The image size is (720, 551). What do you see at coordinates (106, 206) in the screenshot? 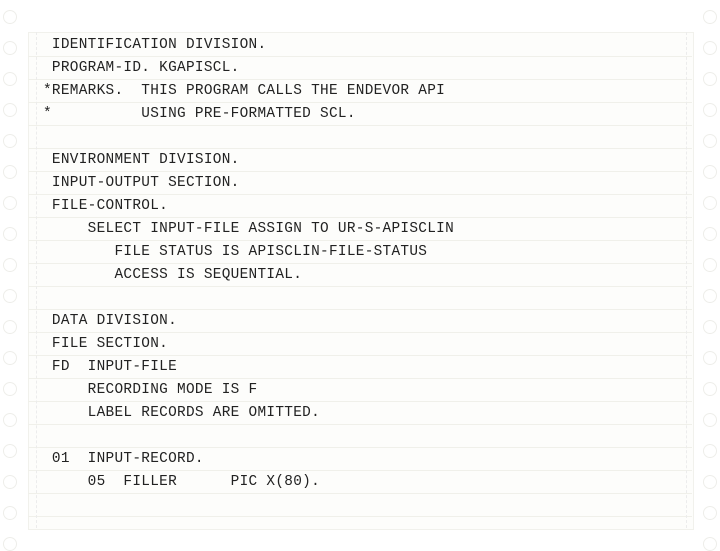
I see `code-line: FILE-CONTROL.` at bounding box center [106, 206].